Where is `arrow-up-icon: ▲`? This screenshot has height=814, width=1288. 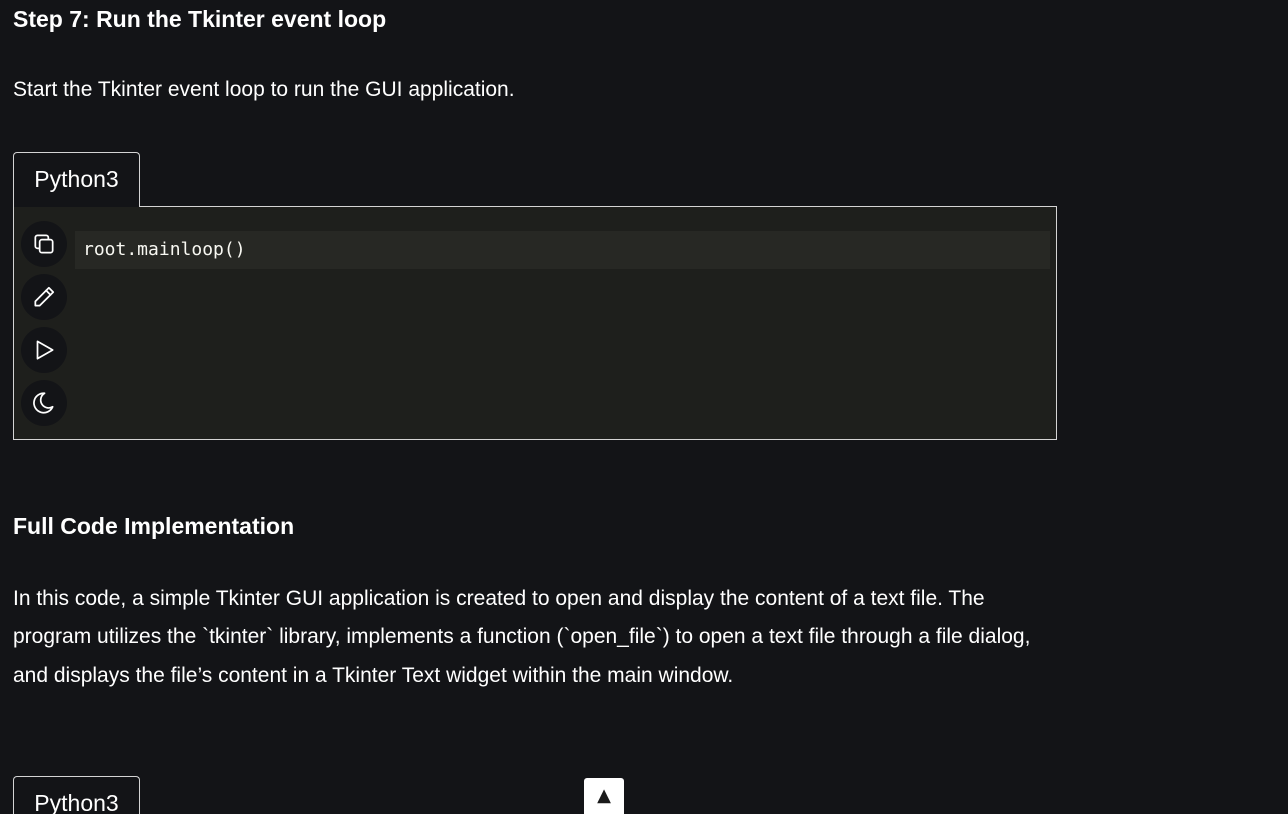
arrow-up-icon: ▲ is located at coordinates (604, 795).